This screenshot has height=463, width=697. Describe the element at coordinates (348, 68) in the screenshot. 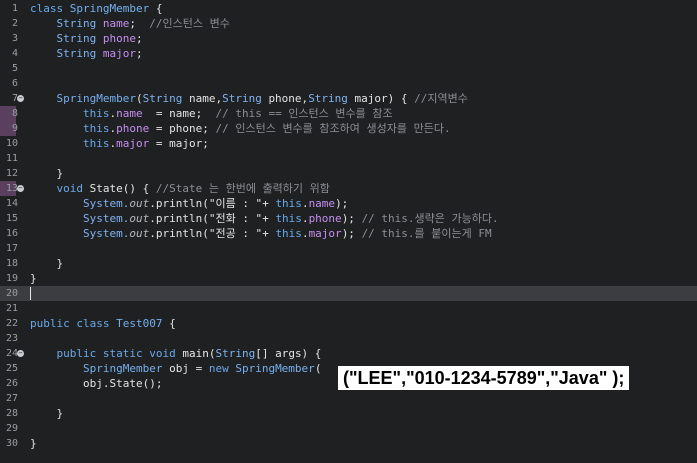

I see `code-line: 5` at that location.